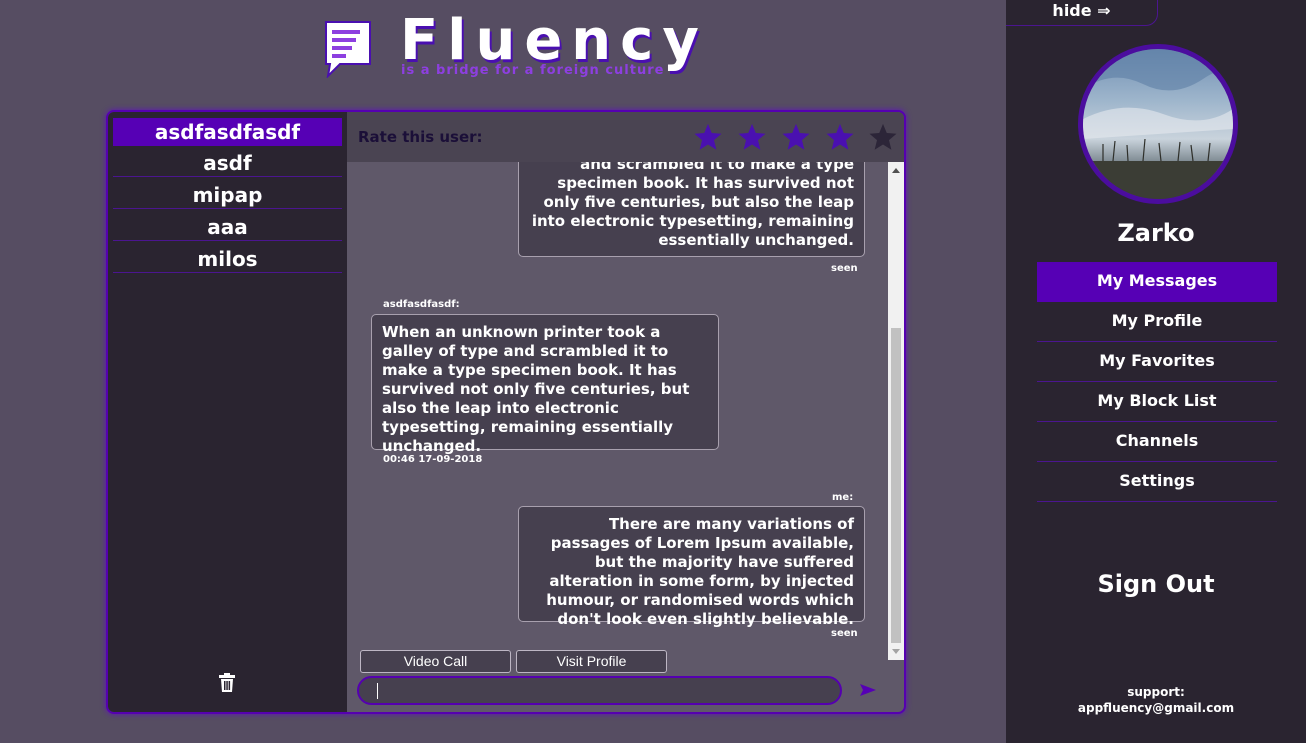  I want to click on nav-my-favorites: My Favorites, so click(1157, 362).